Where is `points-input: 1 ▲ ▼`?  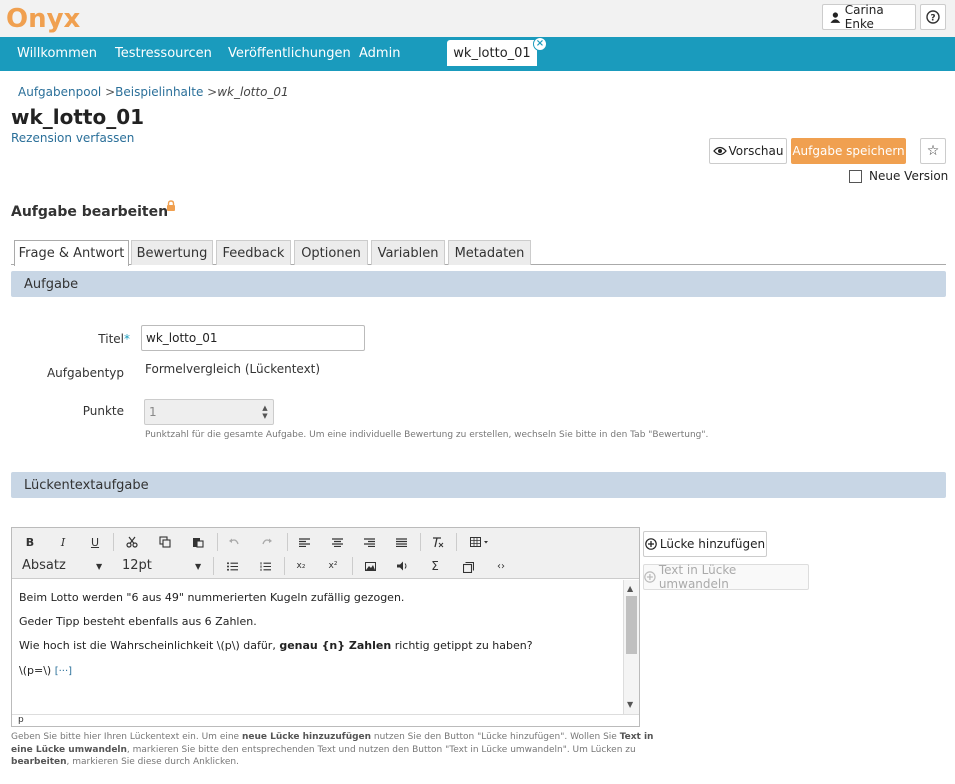 points-input: 1 ▲ ▼ is located at coordinates (209, 412).